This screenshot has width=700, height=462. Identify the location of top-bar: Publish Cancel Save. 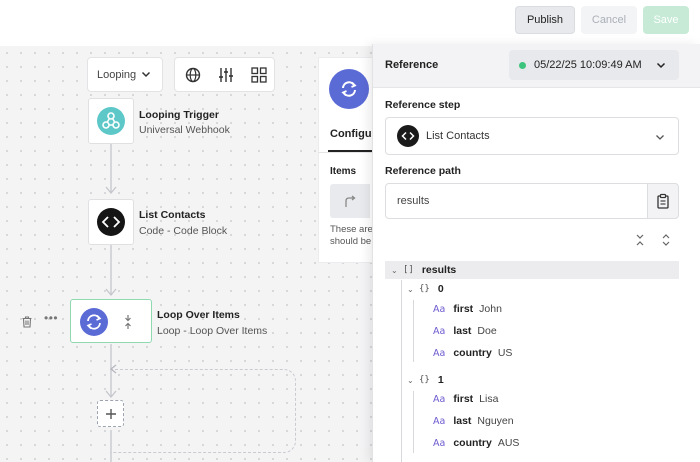
(350, 23).